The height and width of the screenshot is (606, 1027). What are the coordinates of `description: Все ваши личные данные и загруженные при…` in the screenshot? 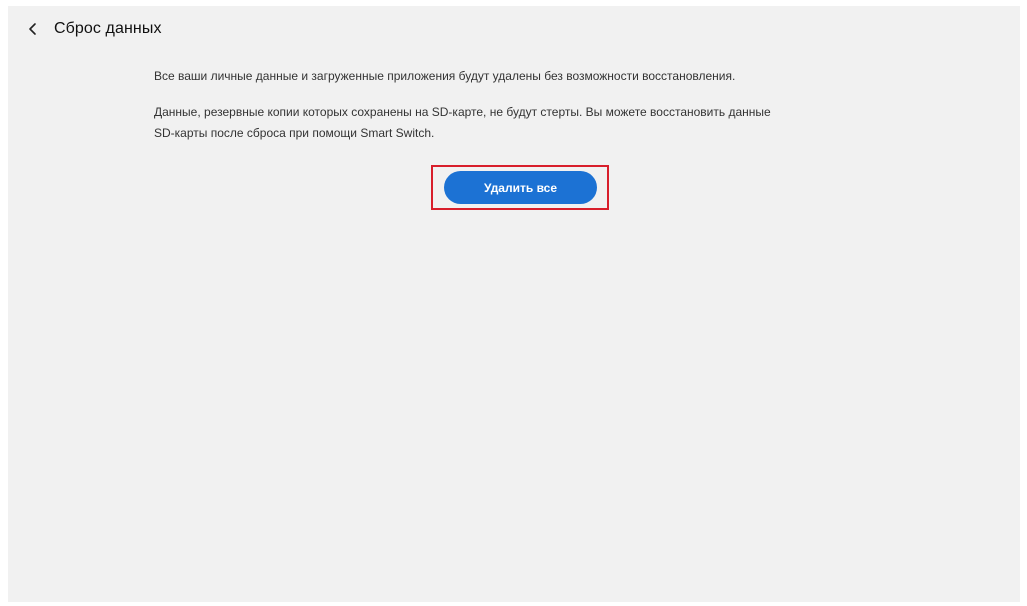 It's located at (514, 105).